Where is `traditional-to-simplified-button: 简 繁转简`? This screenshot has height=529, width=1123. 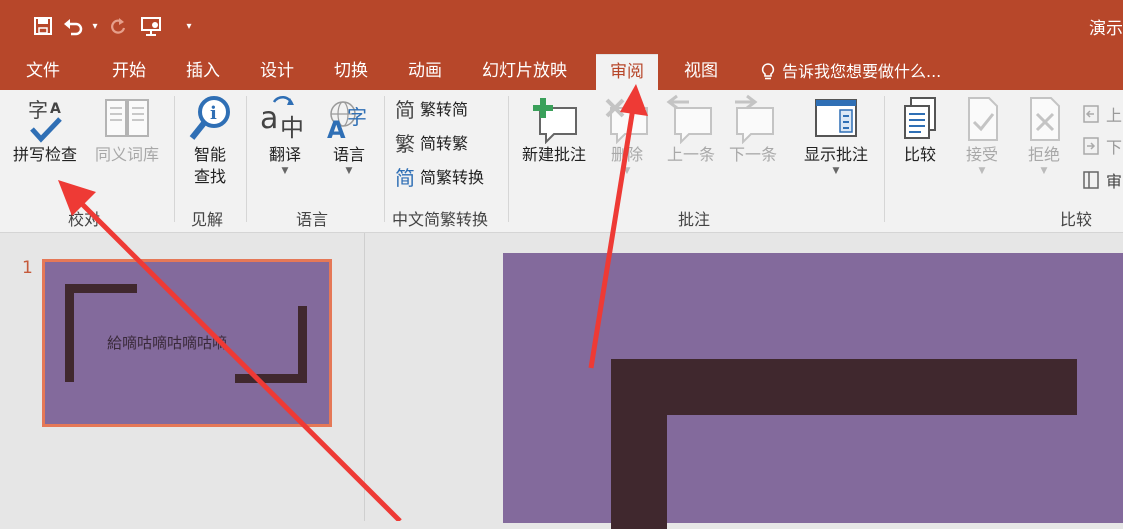
traditional-to-simplified-button: 简 繁转简 is located at coordinates (431, 109).